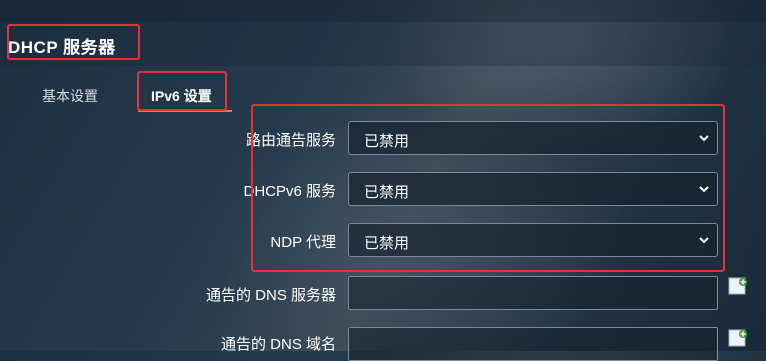 Image resolution: width=766 pixels, height=361 pixels. I want to click on dns-domain-input, so click(533, 344).